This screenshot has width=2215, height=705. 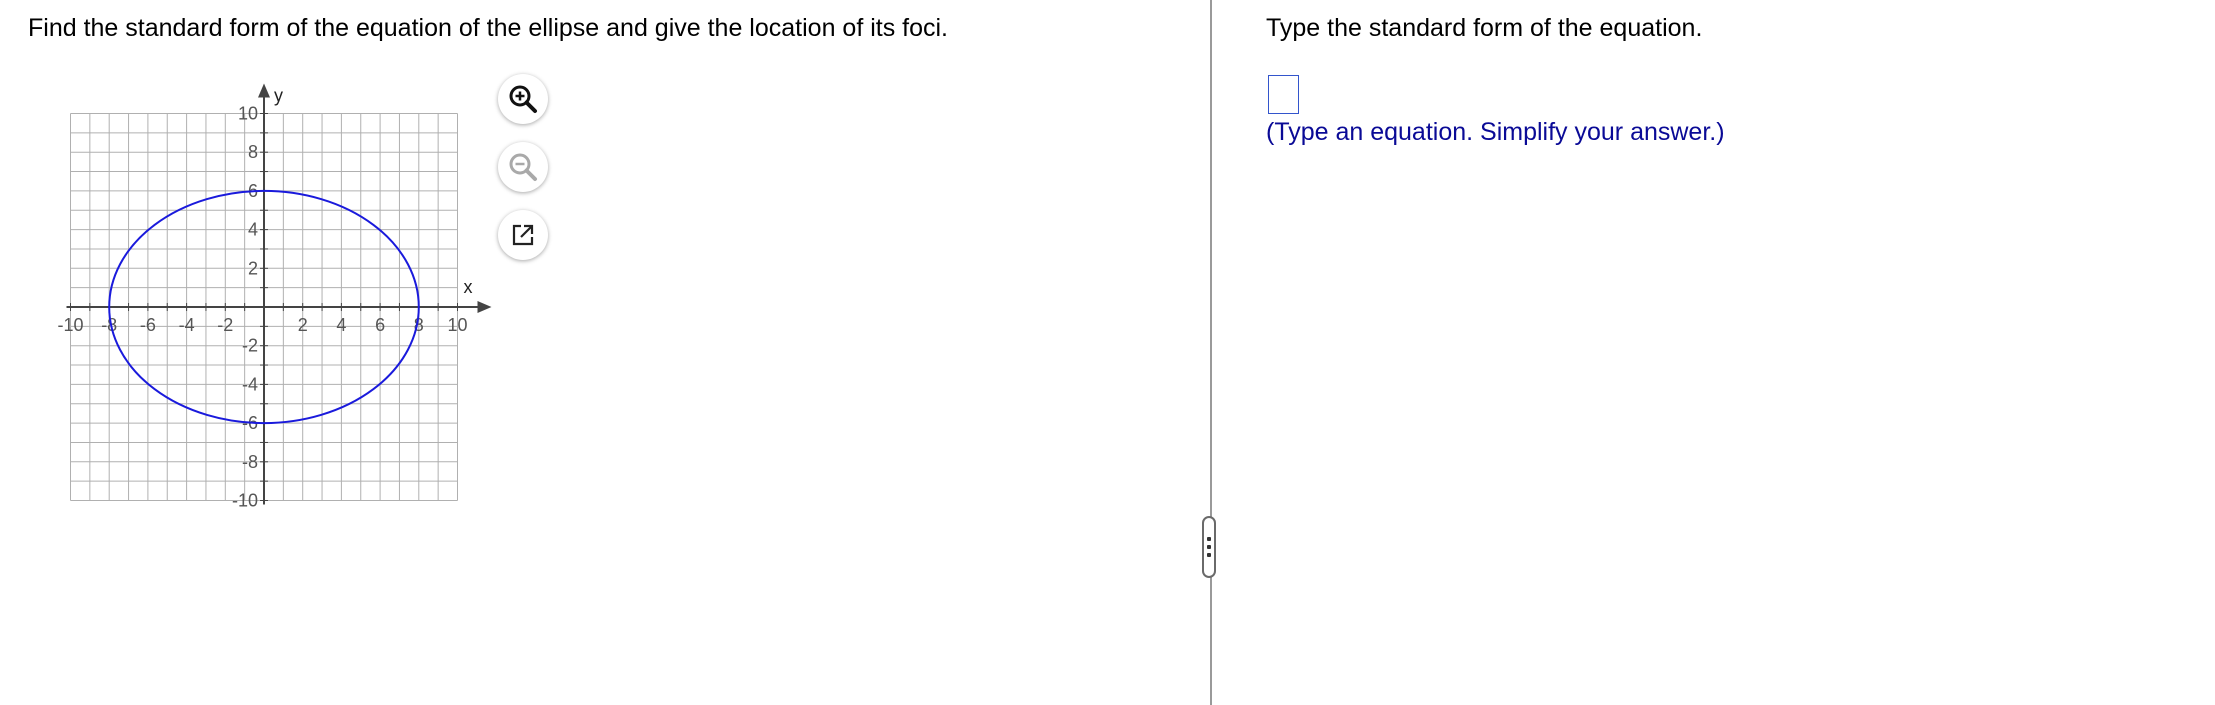 What do you see at coordinates (253, 230) in the screenshot?
I see `y-tick-label: 4` at bounding box center [253, 230].